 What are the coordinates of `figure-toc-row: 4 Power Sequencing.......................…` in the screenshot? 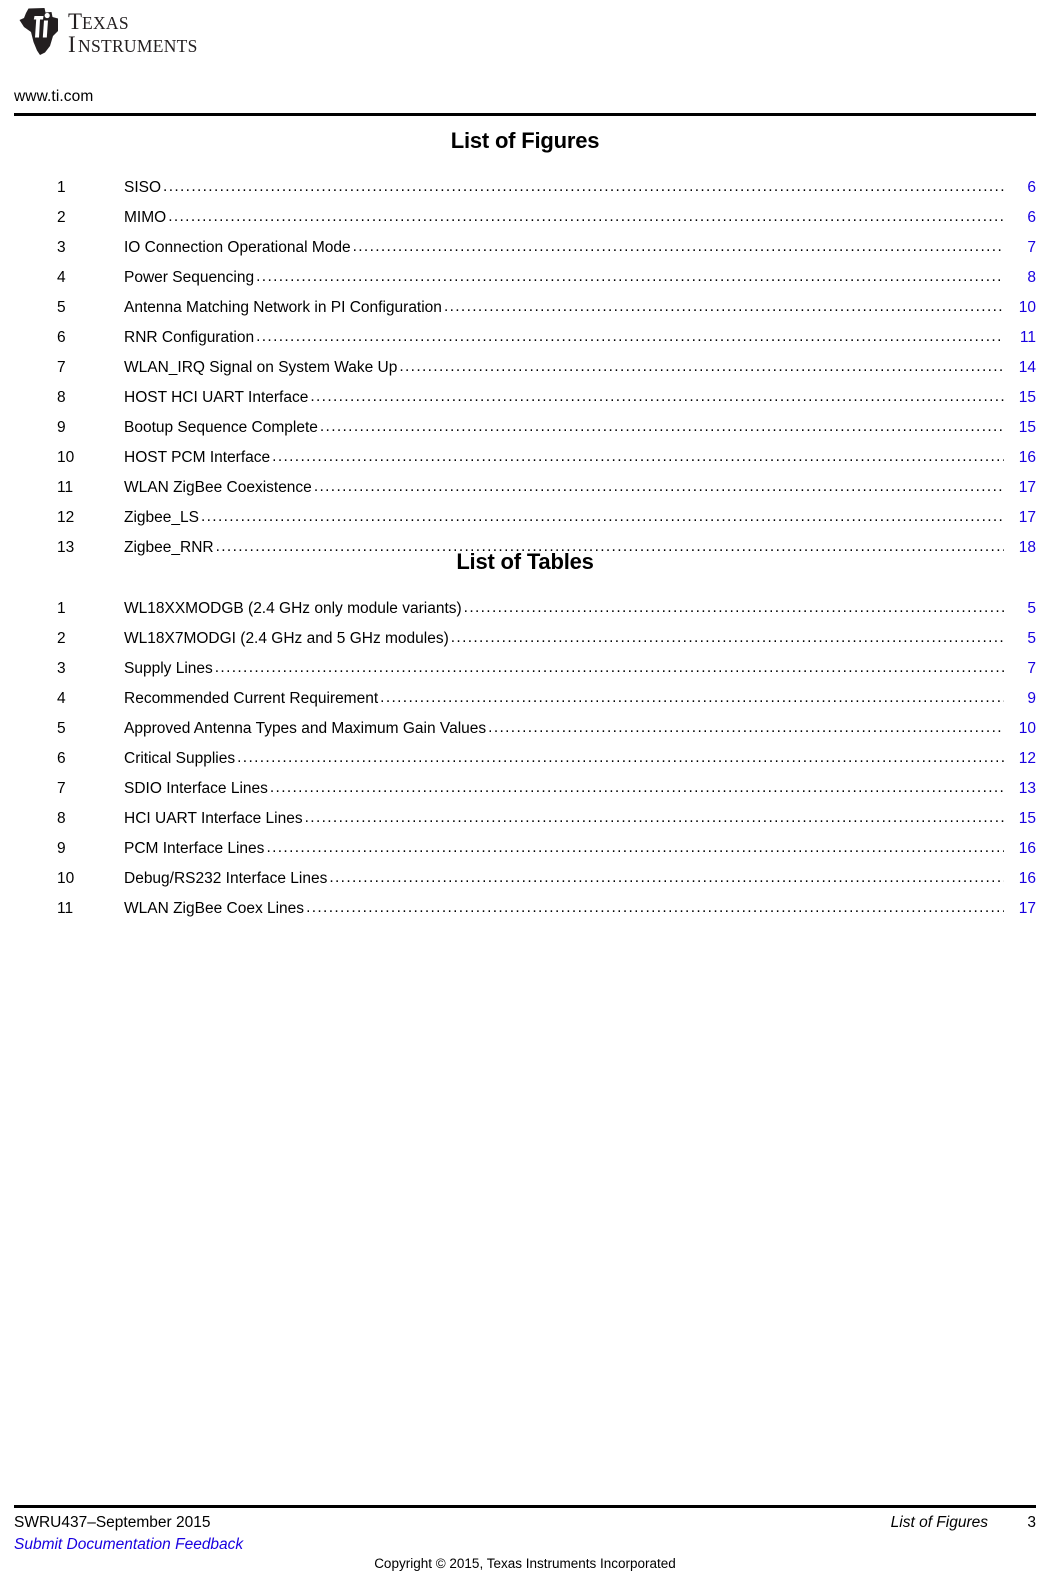 It's located at (525, 278).